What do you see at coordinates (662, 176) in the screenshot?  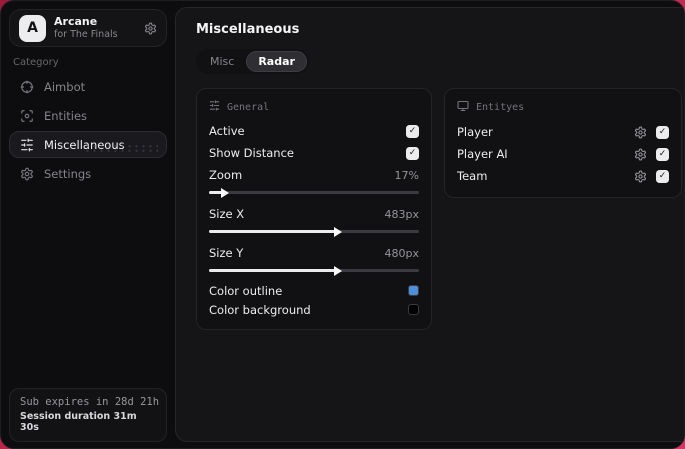 I see `team-checkbox: ✓` at bounding box center [662, 176].